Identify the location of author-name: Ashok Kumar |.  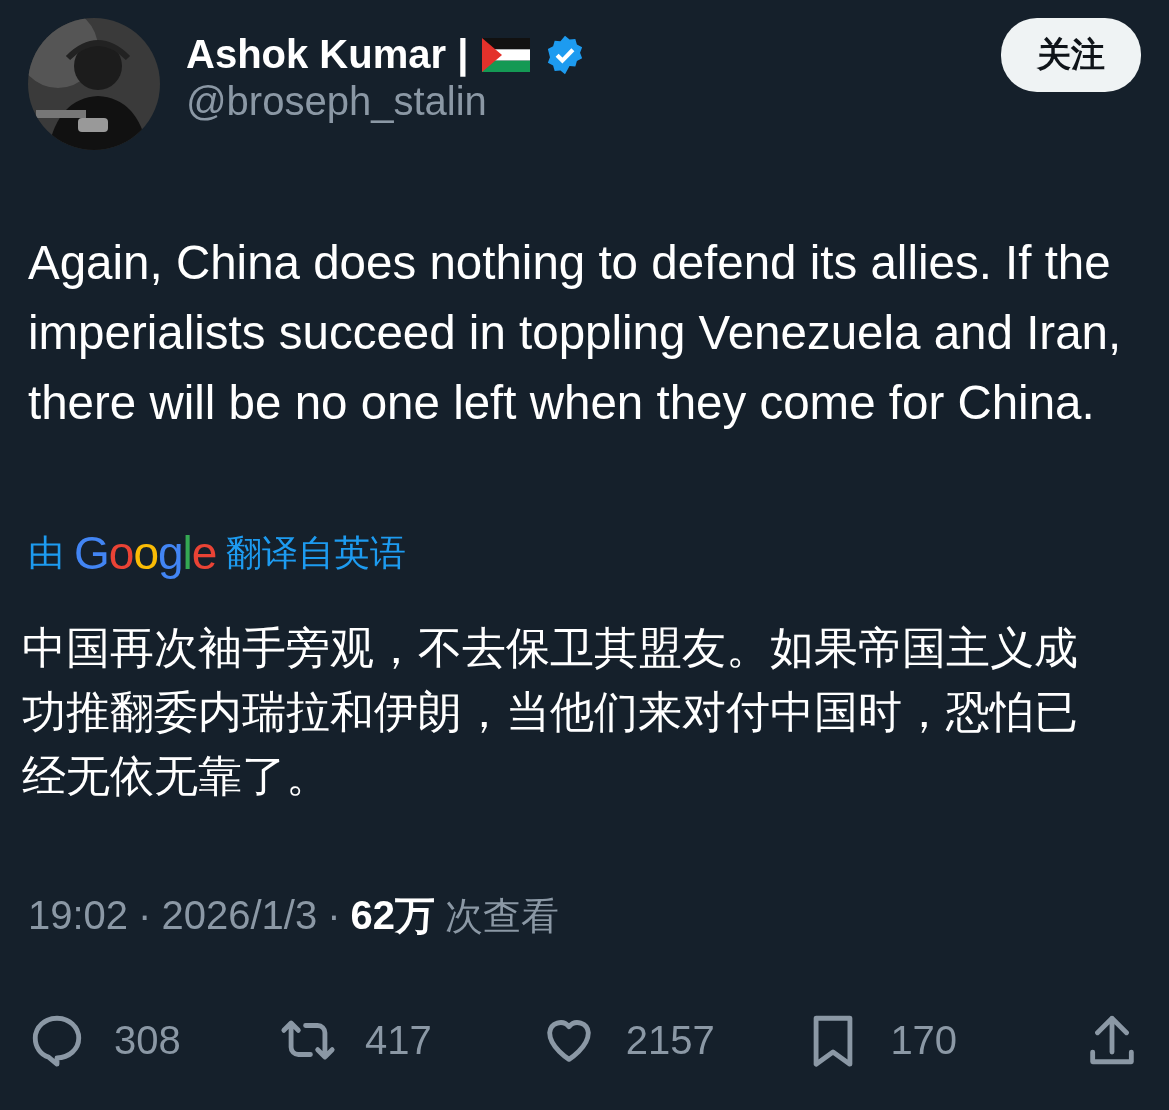
(327, 54).